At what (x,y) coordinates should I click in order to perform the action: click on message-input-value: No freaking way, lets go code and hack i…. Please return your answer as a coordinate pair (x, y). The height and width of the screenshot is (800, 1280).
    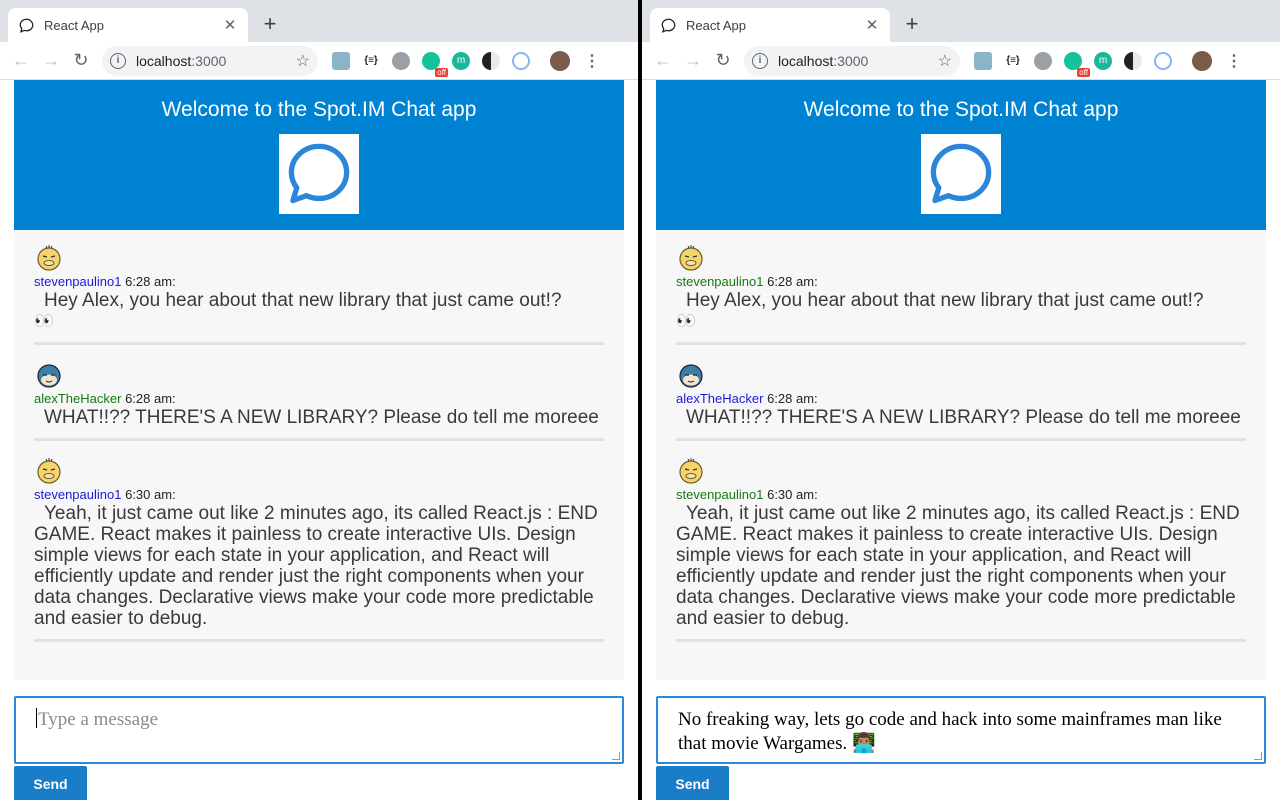
    Looking at the image, I should click on (950, 731).